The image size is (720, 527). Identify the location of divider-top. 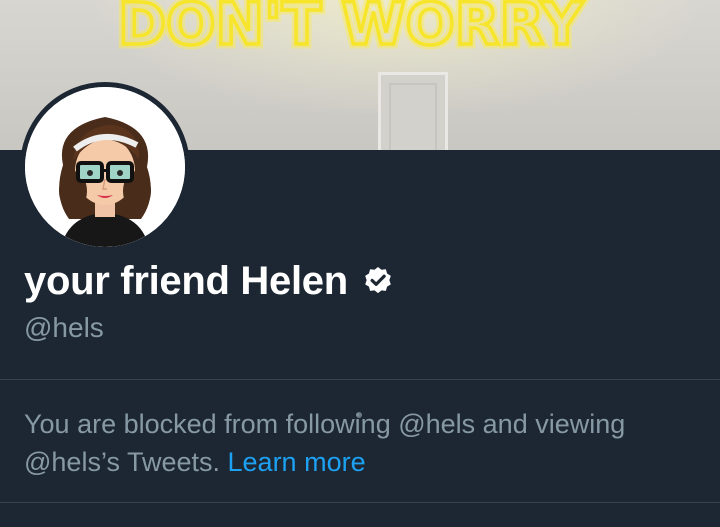
(360, 379).